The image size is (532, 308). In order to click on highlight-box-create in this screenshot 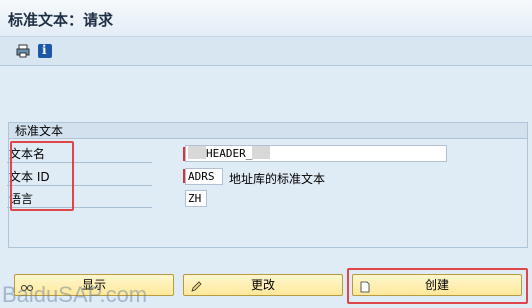, I will do `click(437, 286)`.